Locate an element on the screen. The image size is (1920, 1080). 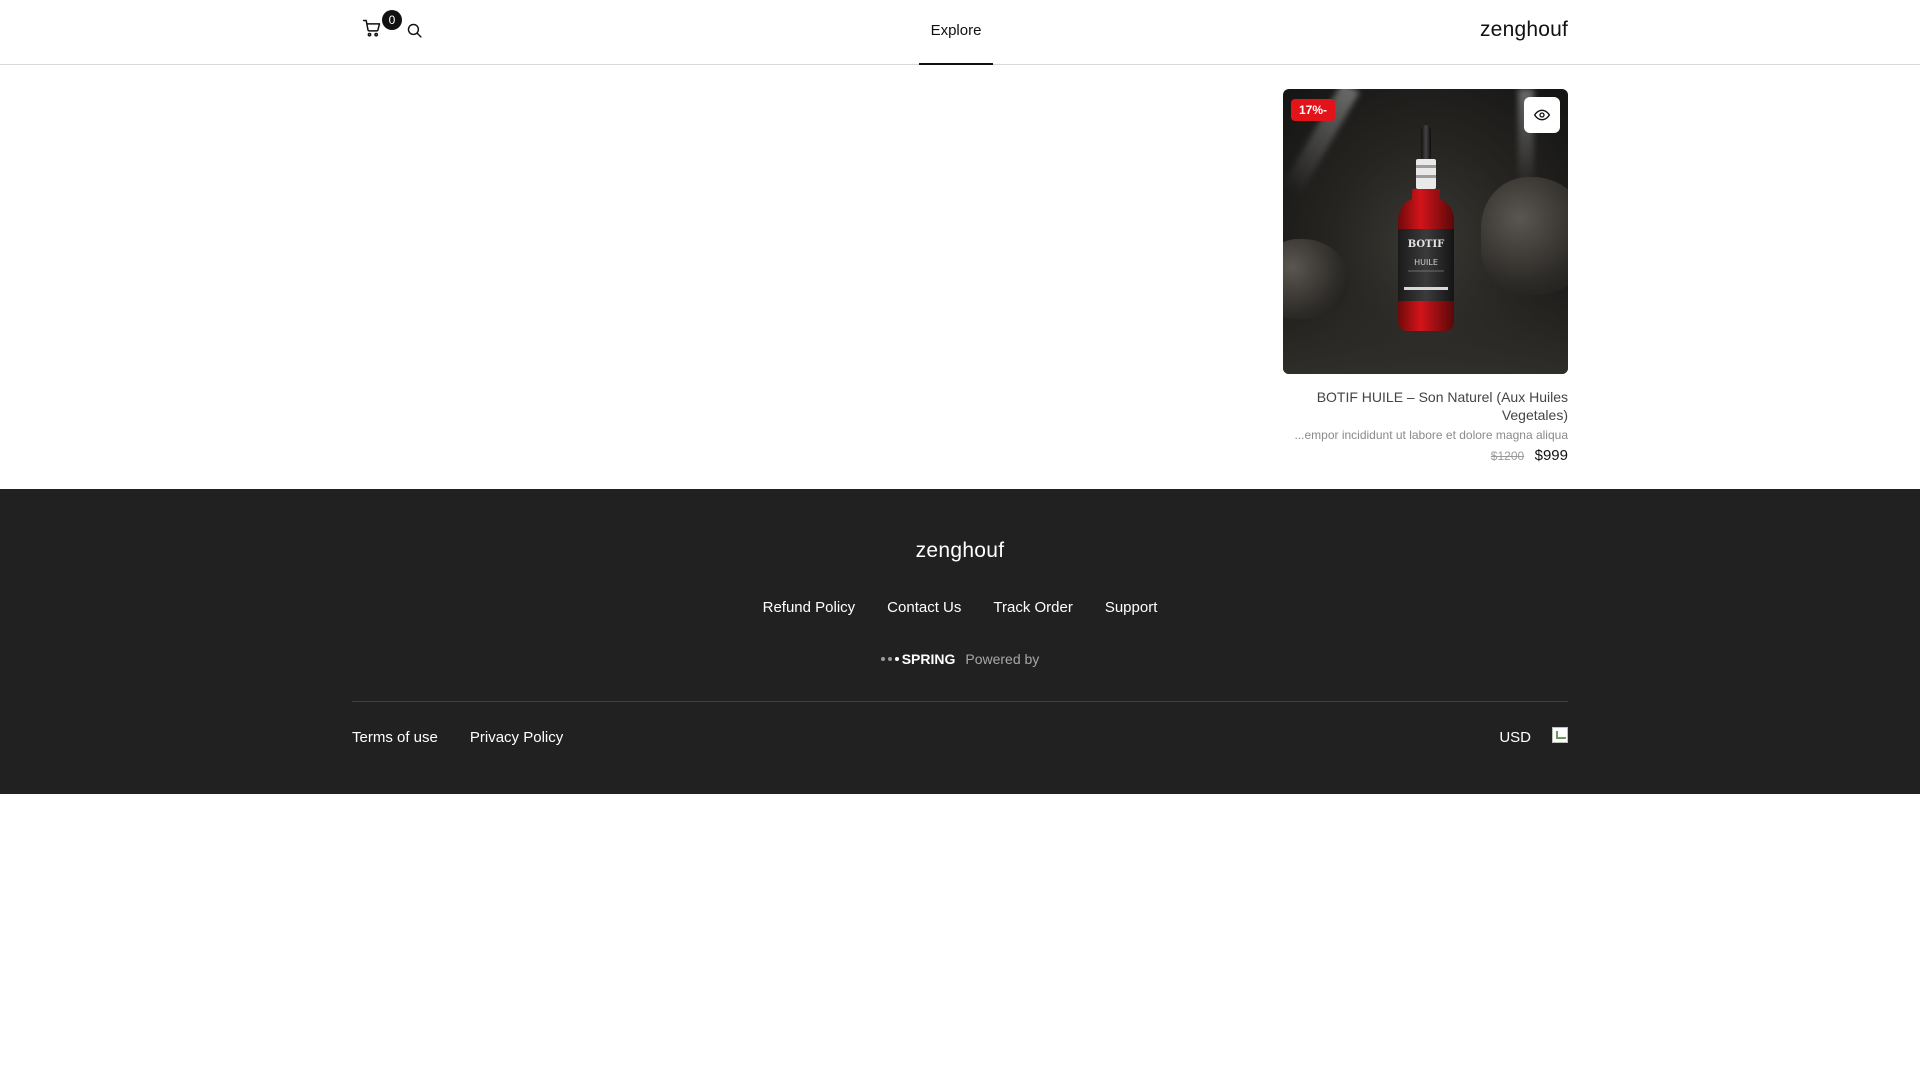
product-price: $1200 $999 is located at coordinates (1425, 456).